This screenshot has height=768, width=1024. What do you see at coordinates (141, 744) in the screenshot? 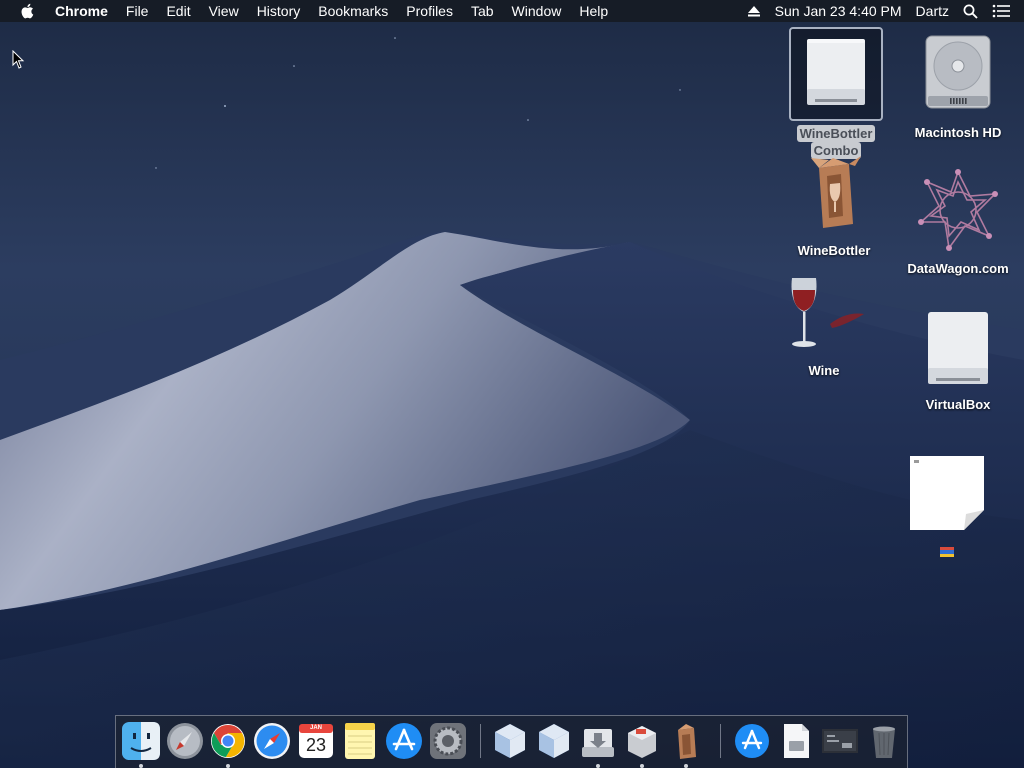
I see `dock-finder-icon` at bounding box center [141, 744].